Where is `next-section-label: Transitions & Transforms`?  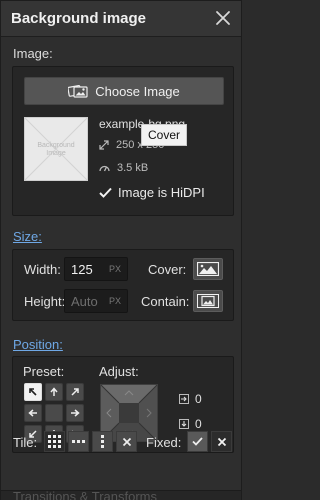
next-section-label: Transitions & Transforms is located at coordinates (85, 495).